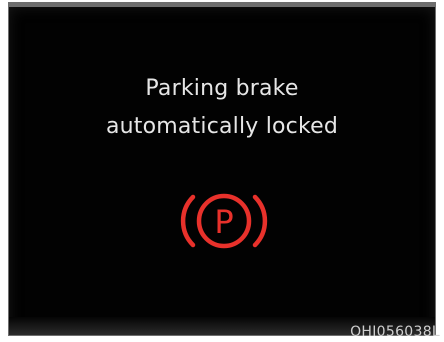  Describe the element at coordinates (188, 221) in the screenshot. I see `parking-brake-left-arc` at that location.